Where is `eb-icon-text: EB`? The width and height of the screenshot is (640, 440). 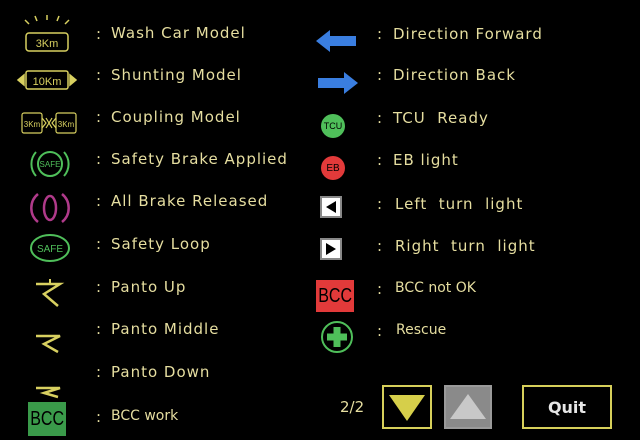 eb-icon-text: EB is located at coordinates (333, 168).